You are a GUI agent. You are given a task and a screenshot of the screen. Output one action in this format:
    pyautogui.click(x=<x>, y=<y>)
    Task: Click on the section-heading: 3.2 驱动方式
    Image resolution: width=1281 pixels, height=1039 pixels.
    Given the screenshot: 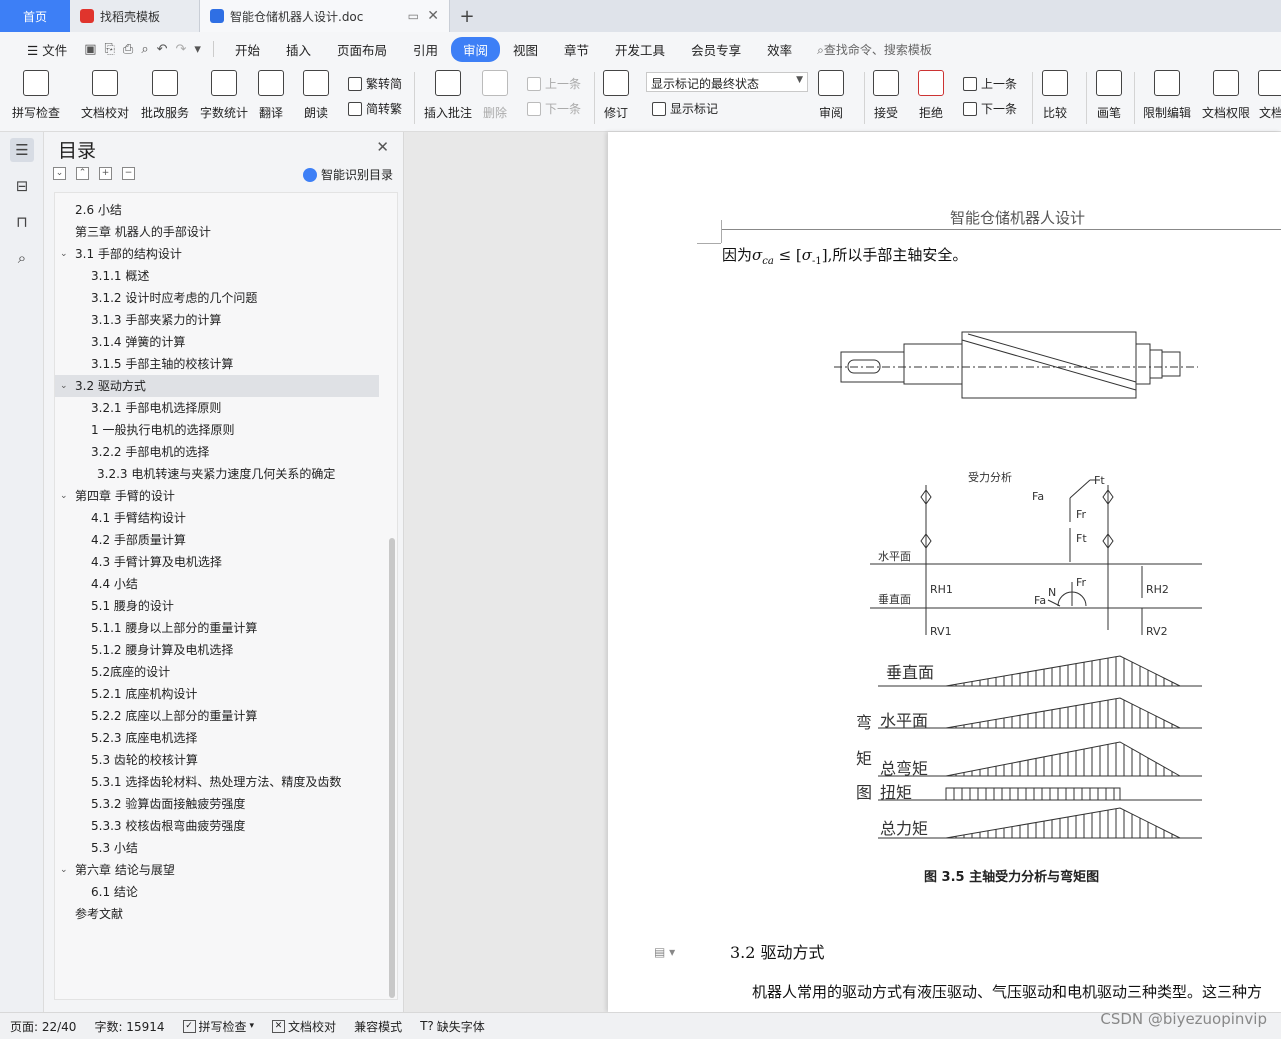 What is the action you would take?
    pyautogui.click(x=777, y=951)
    